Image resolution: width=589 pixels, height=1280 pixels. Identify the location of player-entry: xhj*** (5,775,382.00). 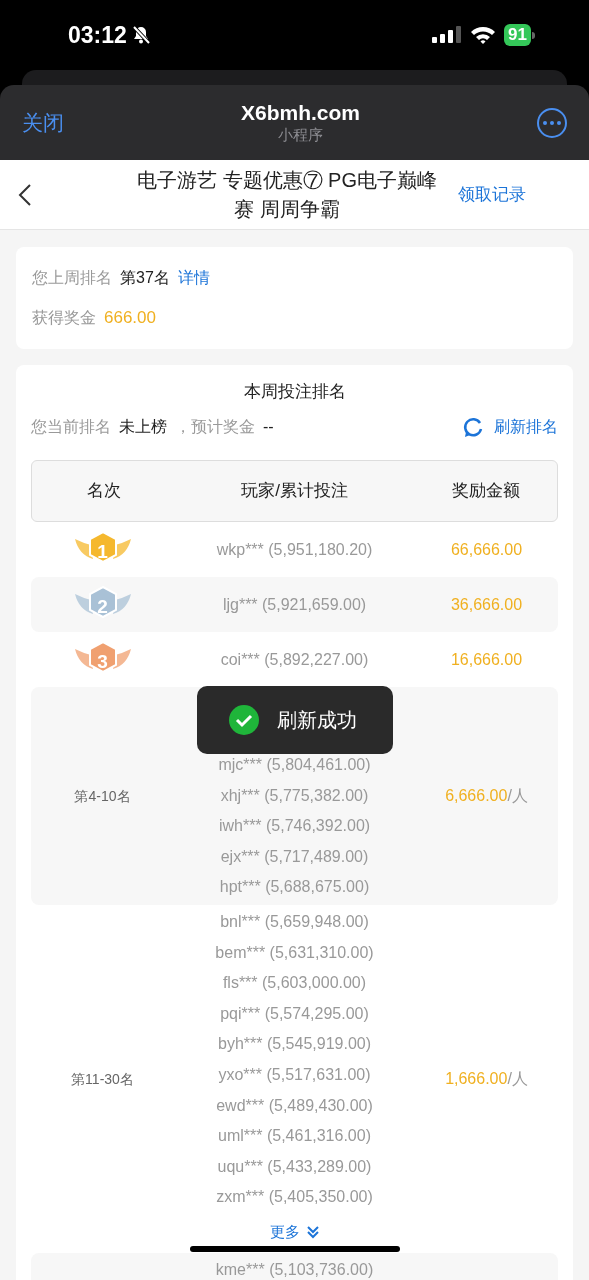
(294, 795).